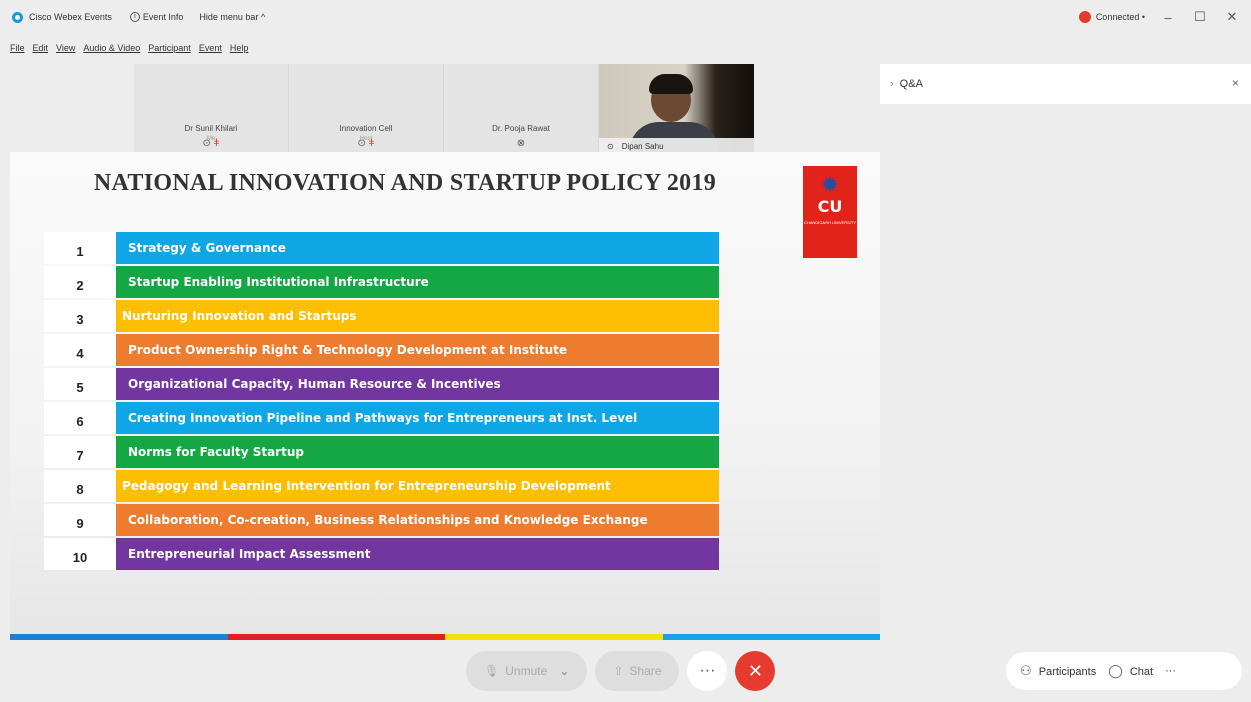 The image size is (1251, 702). I want to click on participants-label: Participants, so click(1067, 672).